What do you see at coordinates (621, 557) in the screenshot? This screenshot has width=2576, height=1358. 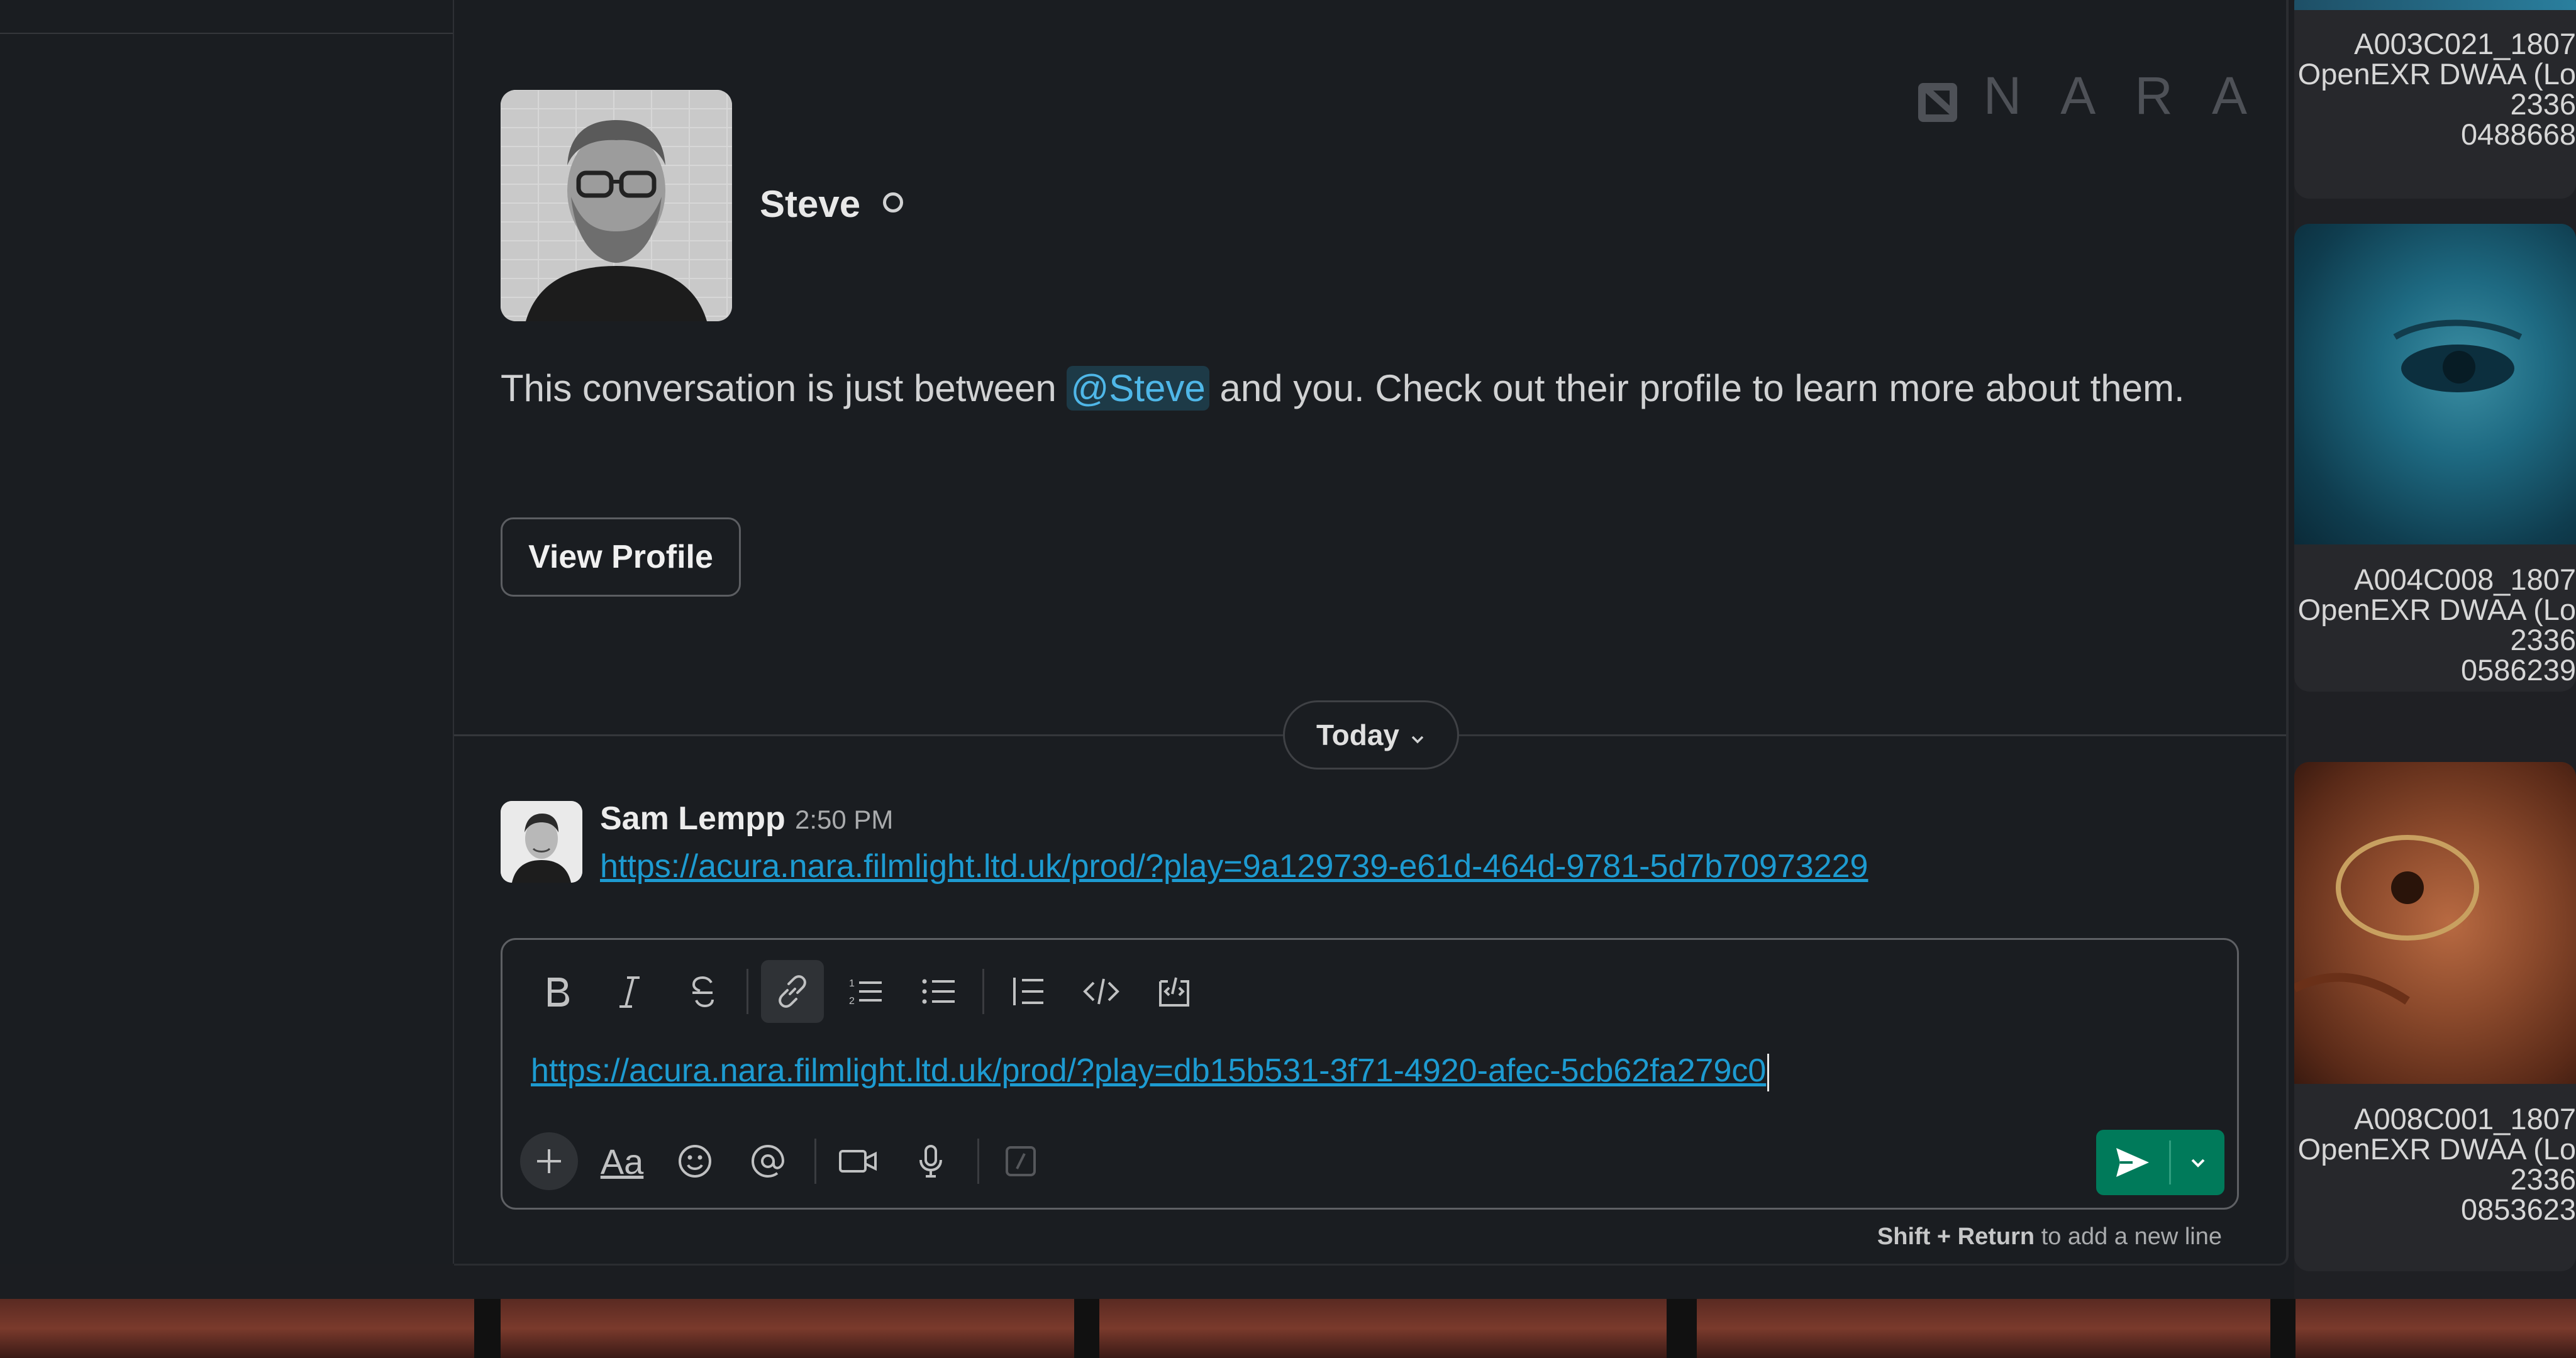 I see `view-profile-button: View Profile` at bounding box center [621, 557].